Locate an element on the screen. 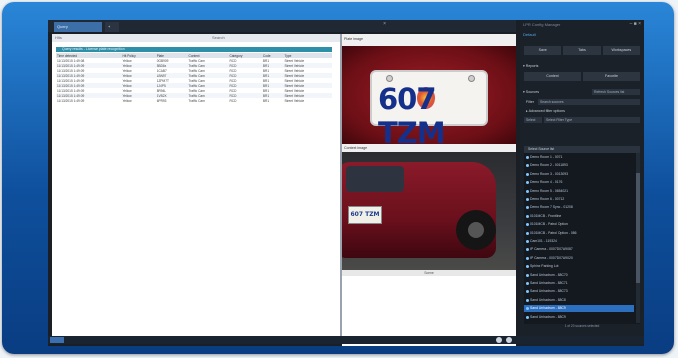 The width and height of the screenshot is (678, 358). source-list-item: IP Camera - 0007D07A9087 is located at coordinates (579, 249).